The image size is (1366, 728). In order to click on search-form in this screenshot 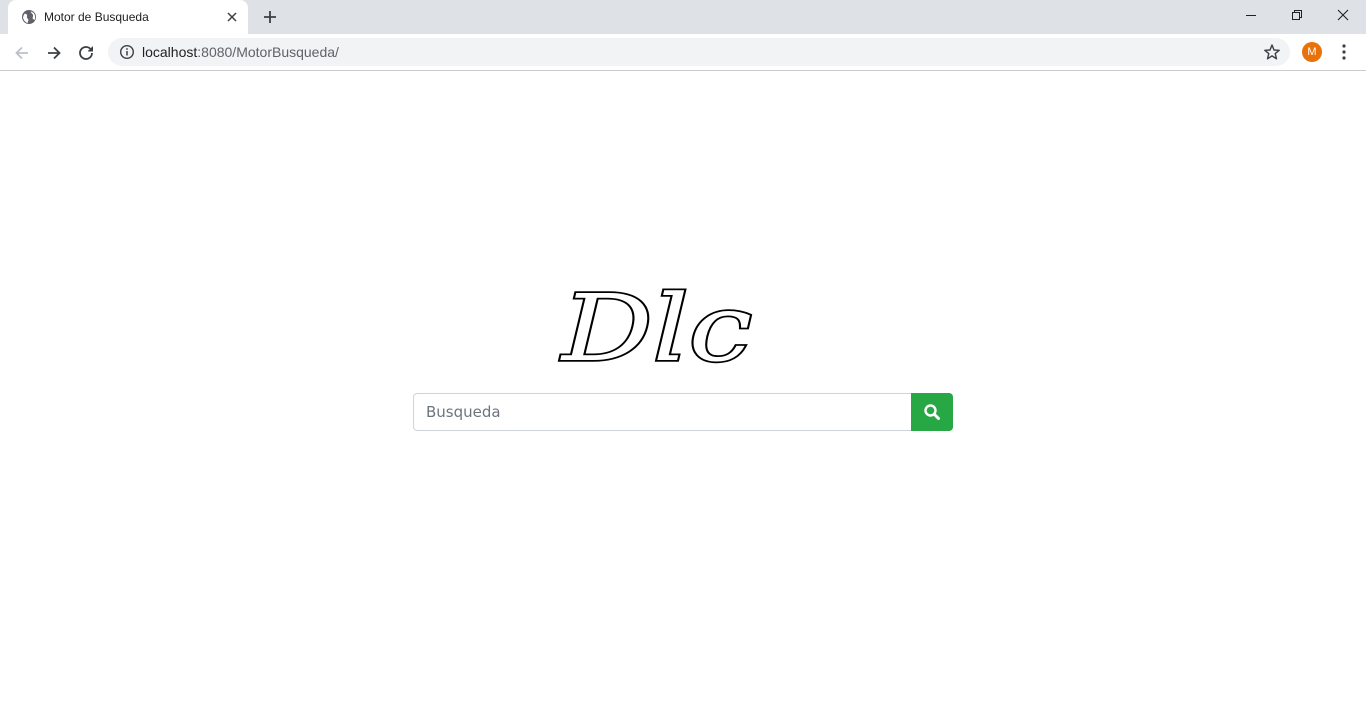, I will do `click(683, 412)`.